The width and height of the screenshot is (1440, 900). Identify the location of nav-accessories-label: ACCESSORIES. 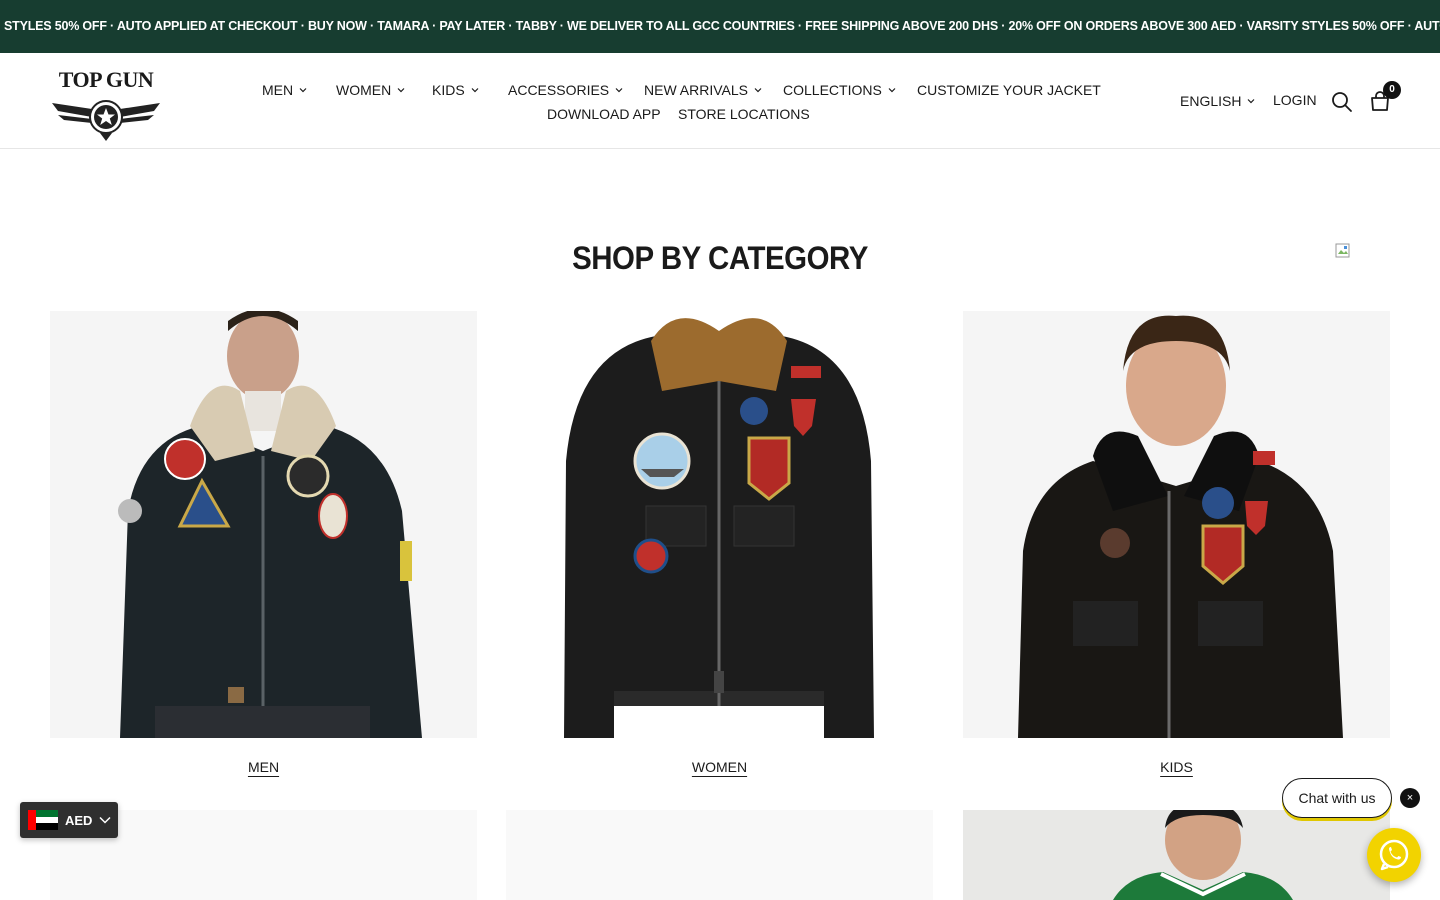
(559, 90).